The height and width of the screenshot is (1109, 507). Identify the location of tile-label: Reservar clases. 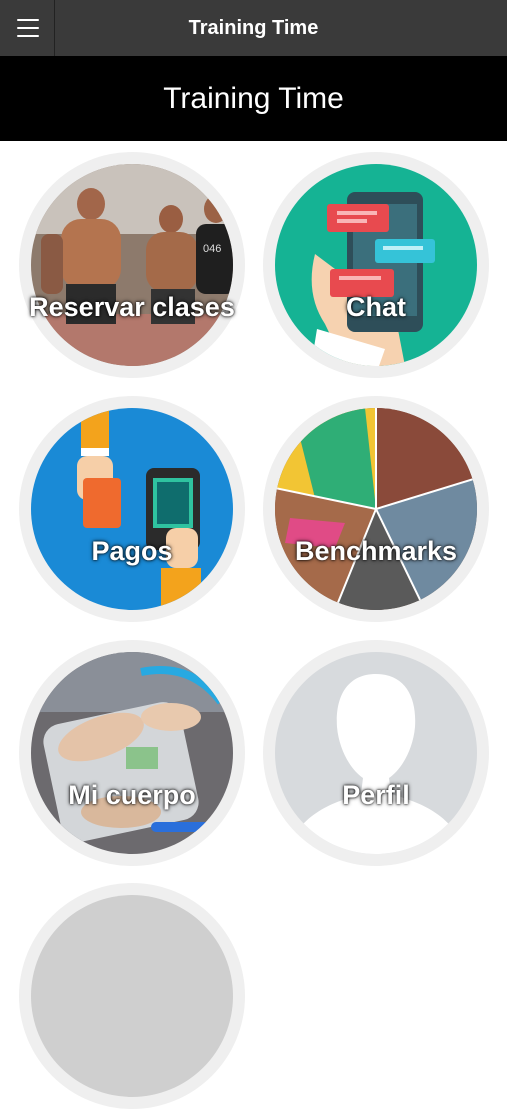
(132, 307).